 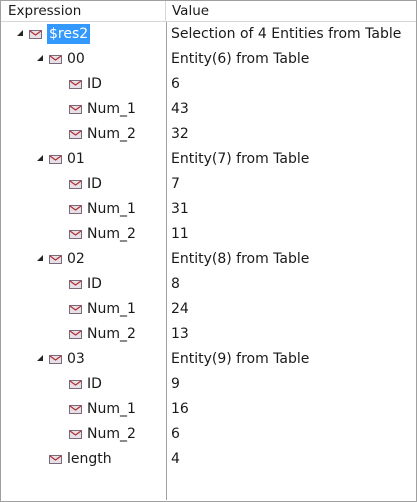 I want to click on expression-value: 31, so click(x=180, y=209).